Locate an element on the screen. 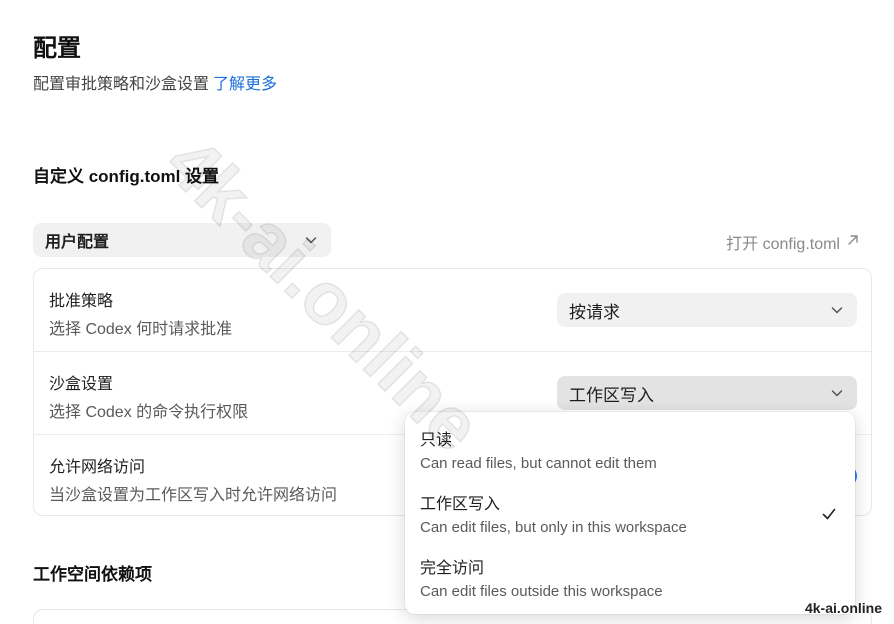 Image resolution: width=894 pixels, height=624 pixels. sandbox-settings-title: 沙盒设置 is located at coordinates (81, 384).